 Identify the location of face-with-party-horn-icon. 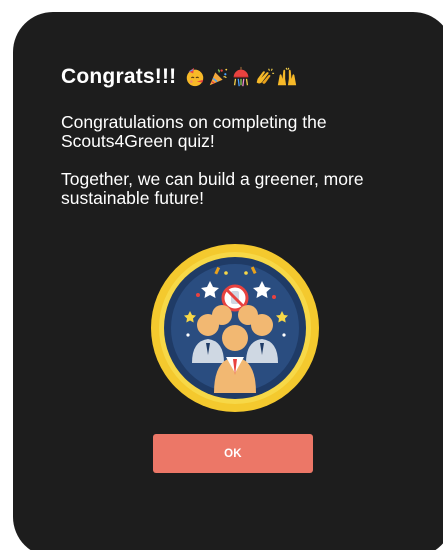
(195, 77).